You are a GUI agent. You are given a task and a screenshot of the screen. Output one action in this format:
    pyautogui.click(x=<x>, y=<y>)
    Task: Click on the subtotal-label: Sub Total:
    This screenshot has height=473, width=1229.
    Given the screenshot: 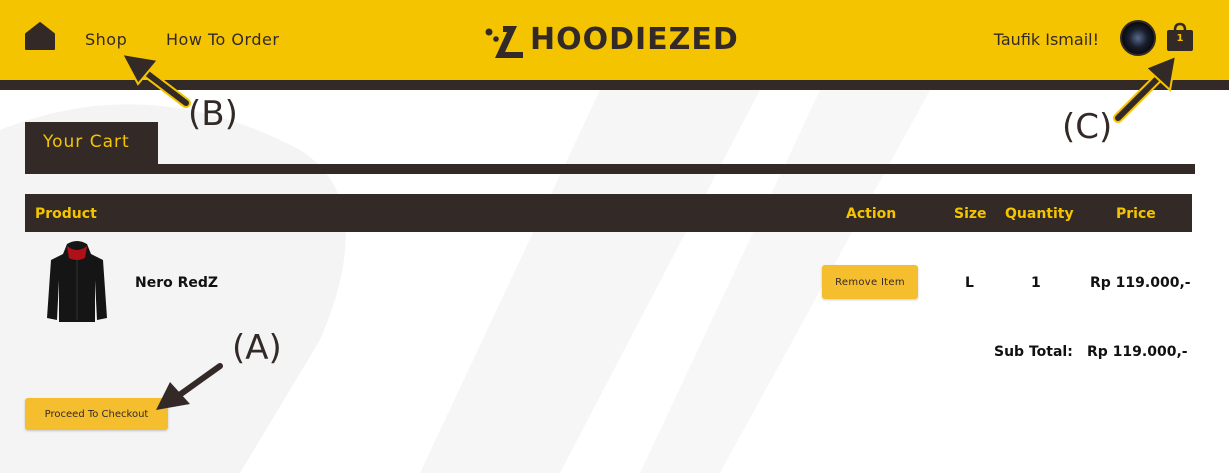 What is the action you would take?
    pyautogui.click(x=1033, y=352)
    